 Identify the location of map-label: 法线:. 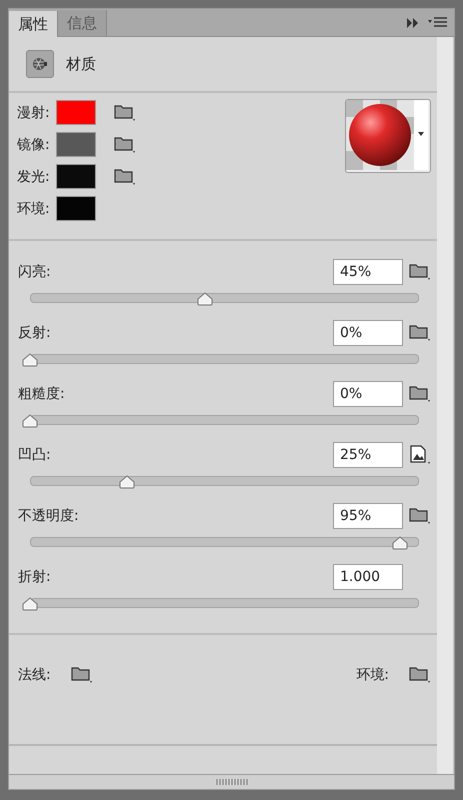
(34, 675).